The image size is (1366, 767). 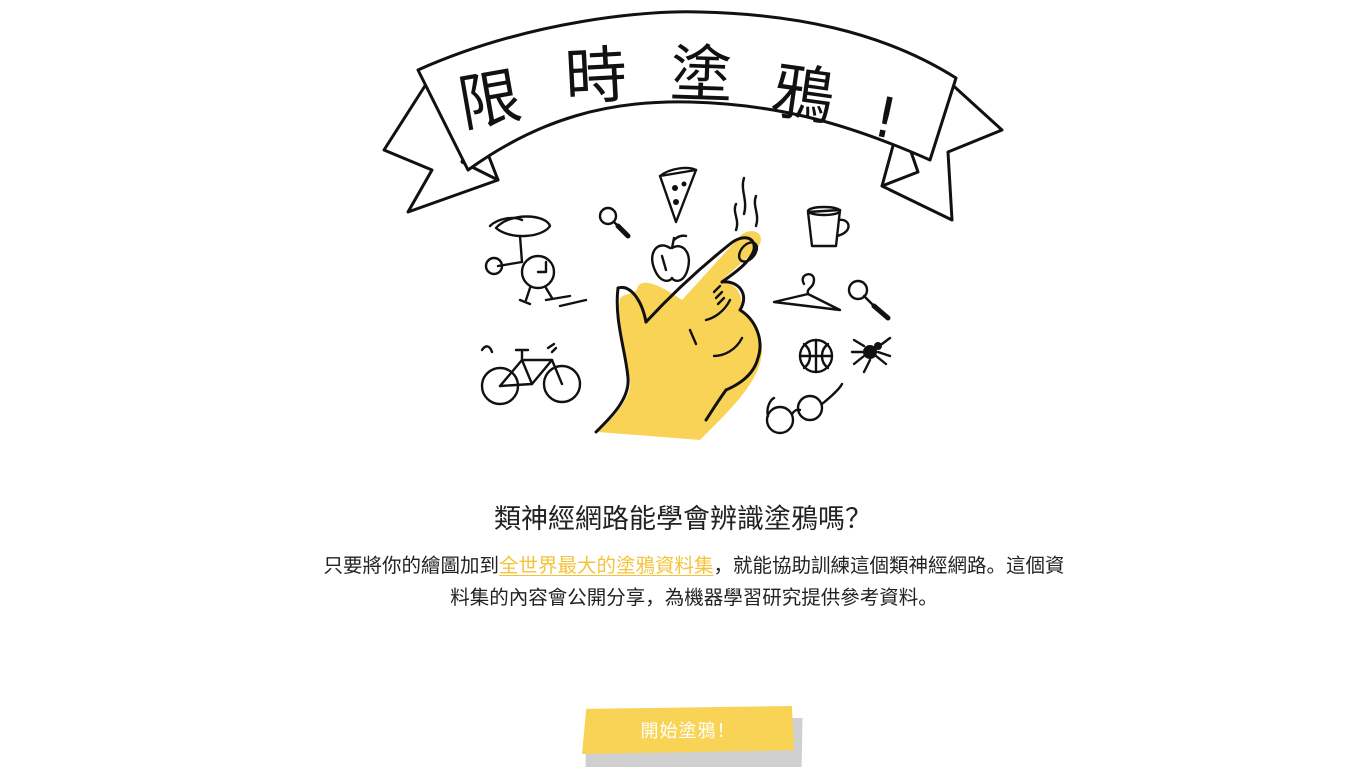 What do you see at coordinates (678, 335) in the screenshot?
I see `pointing-hand-icon` at bounding box center [678, 335].